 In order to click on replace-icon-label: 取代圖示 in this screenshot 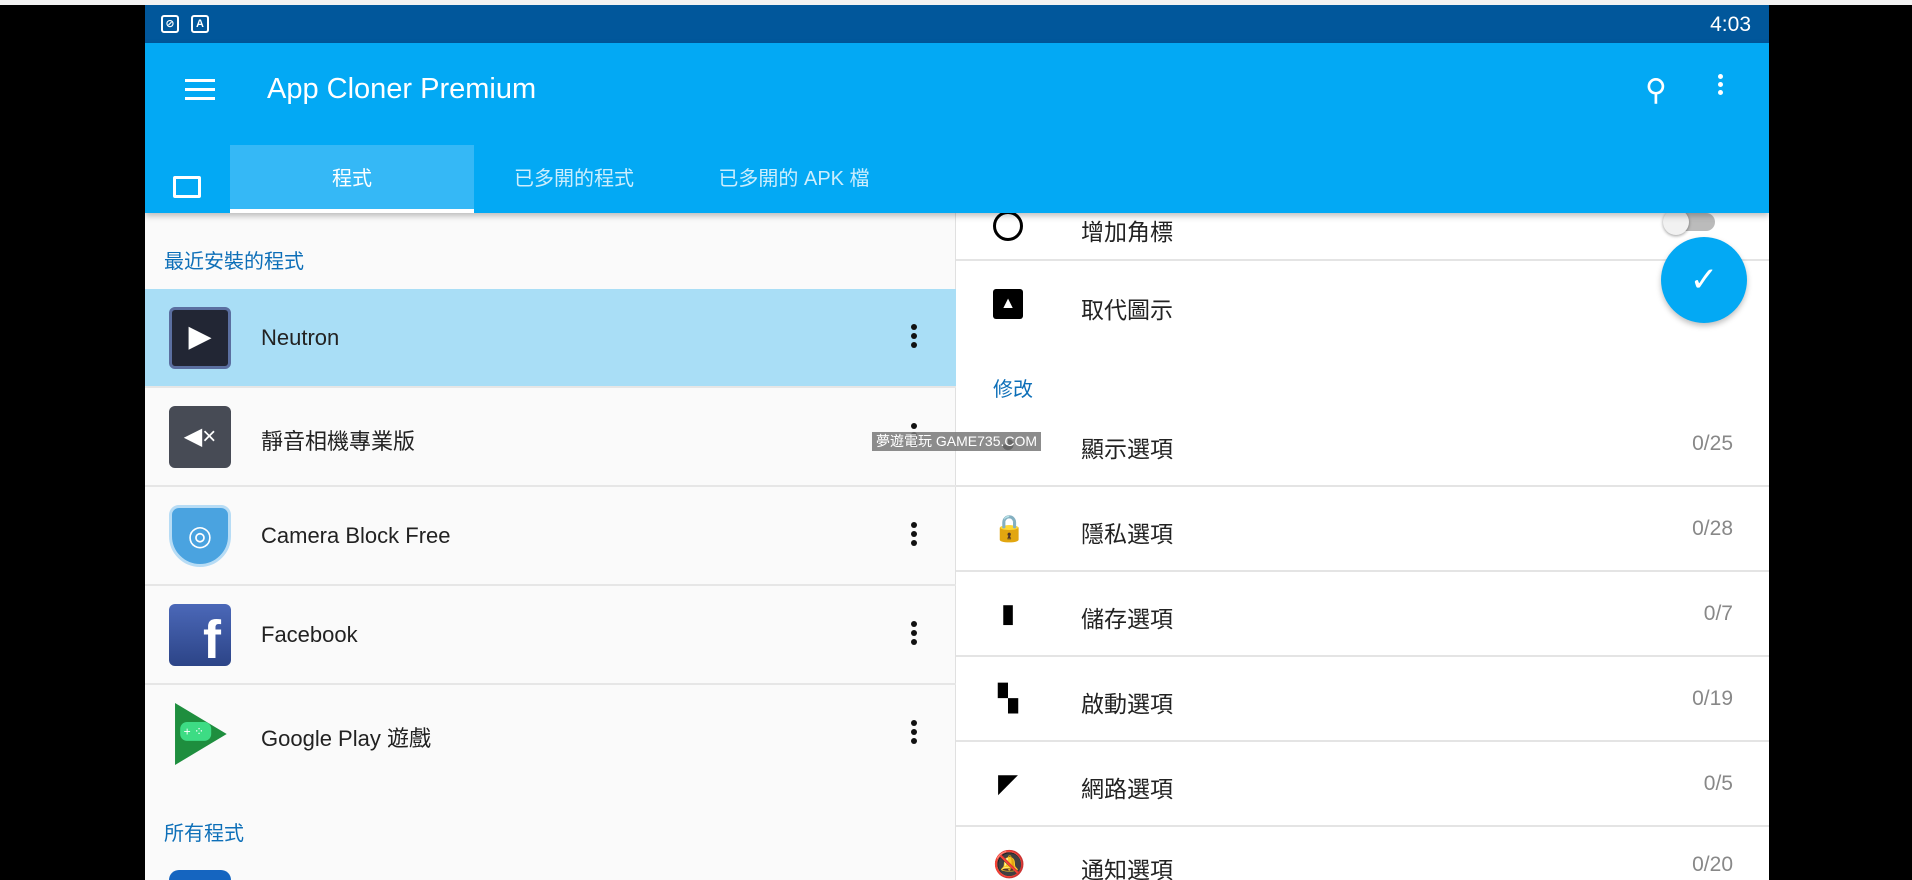, I will do `click(1127, 310)`.